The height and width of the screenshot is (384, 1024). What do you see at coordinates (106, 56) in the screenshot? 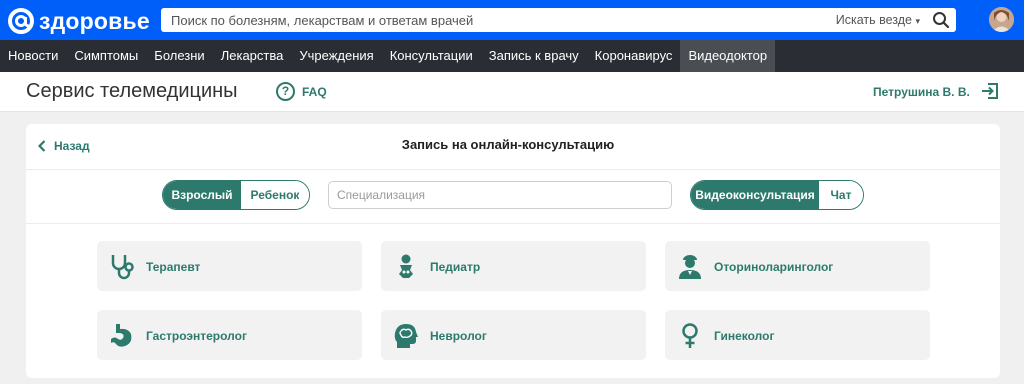
I see `nav-item-symptoms: Симптомы` at bounding box center [106, 56].